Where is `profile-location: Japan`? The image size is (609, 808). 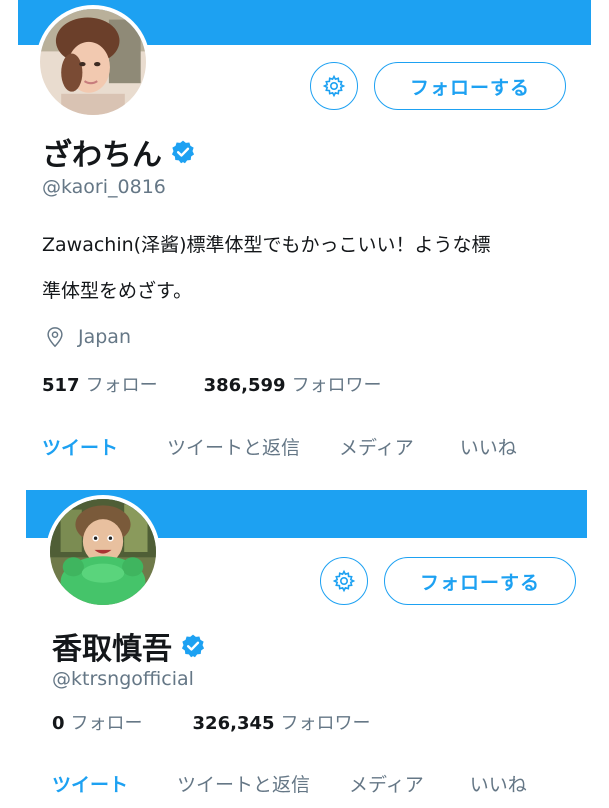 profile-location: Japan is located at coordinates (87, 337).